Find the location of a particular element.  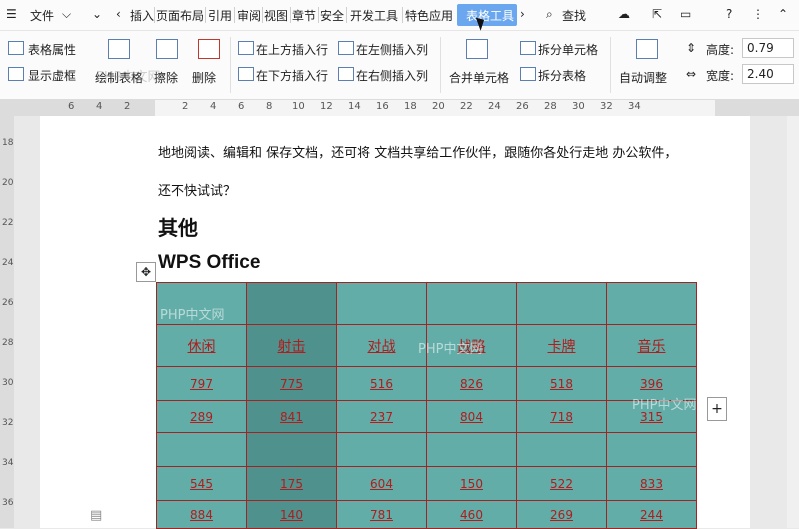

insert-right-icon is located at coordinates (346, 74).